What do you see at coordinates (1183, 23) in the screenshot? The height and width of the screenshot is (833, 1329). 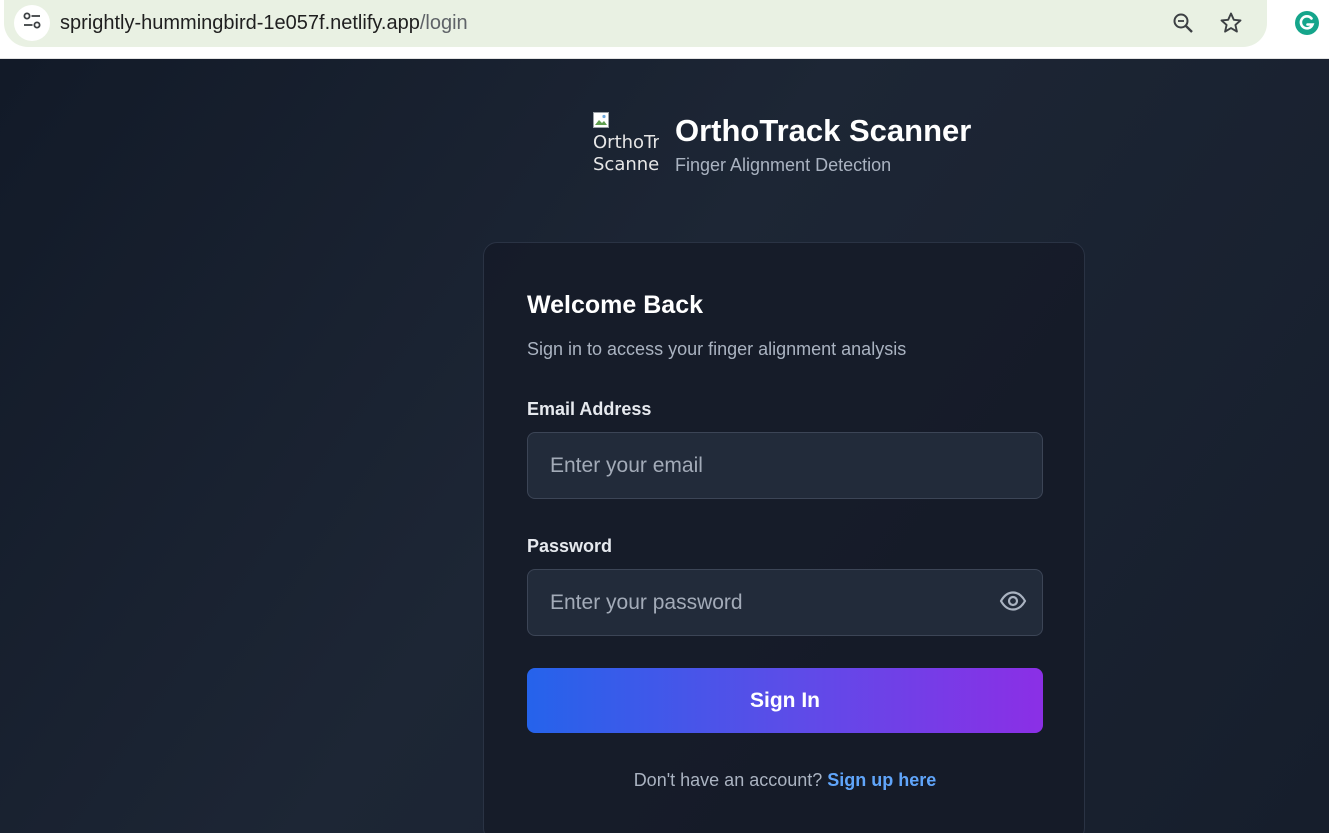 I see `zoom-icon` at bounding box center [1183, 23].